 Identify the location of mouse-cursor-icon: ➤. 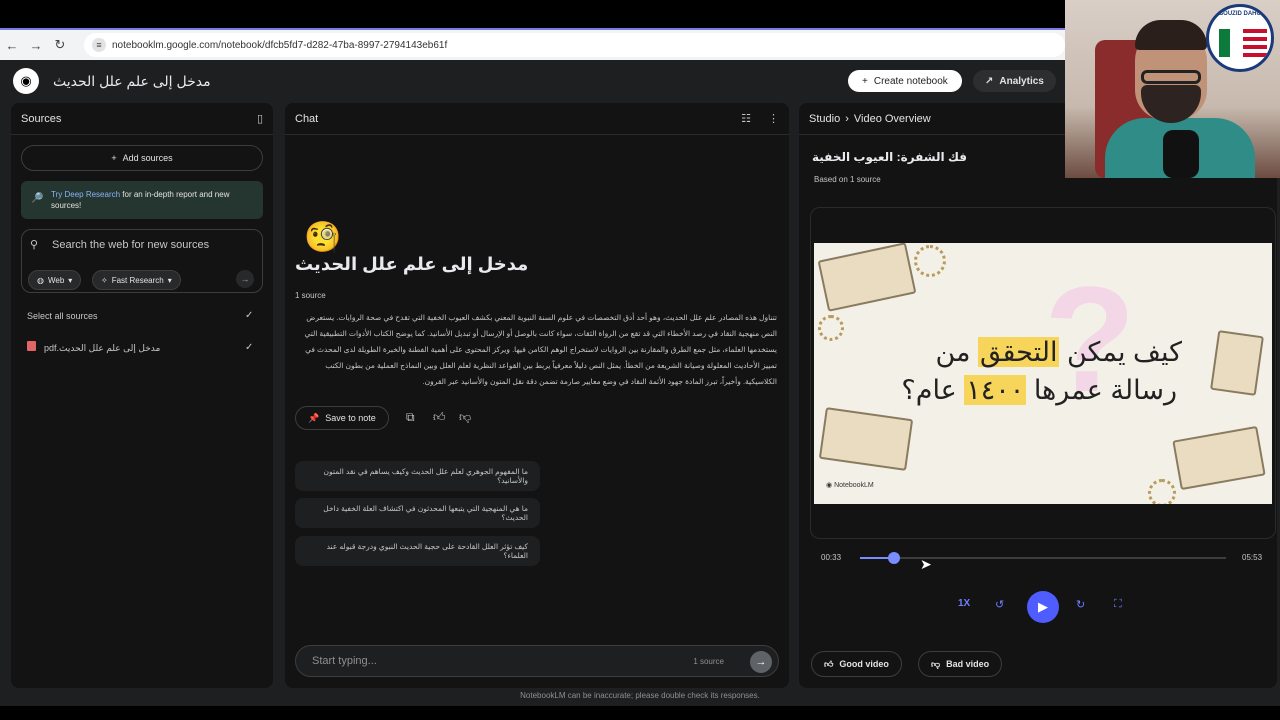
(926, 564).